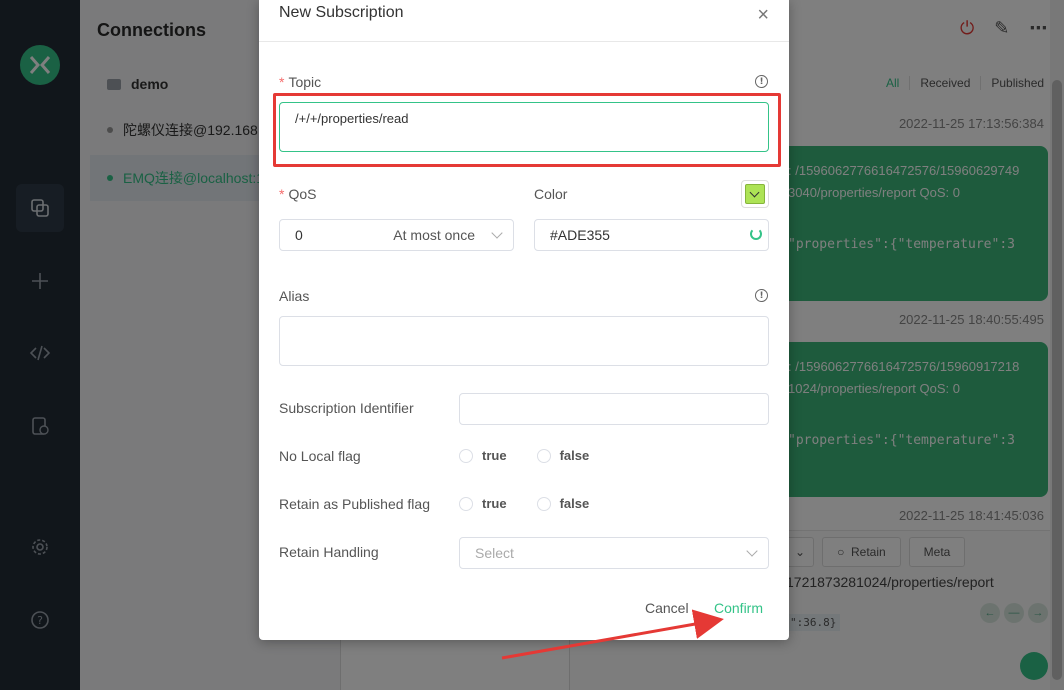  I want to click on annotation-arrow-icon, so click(612, 634).